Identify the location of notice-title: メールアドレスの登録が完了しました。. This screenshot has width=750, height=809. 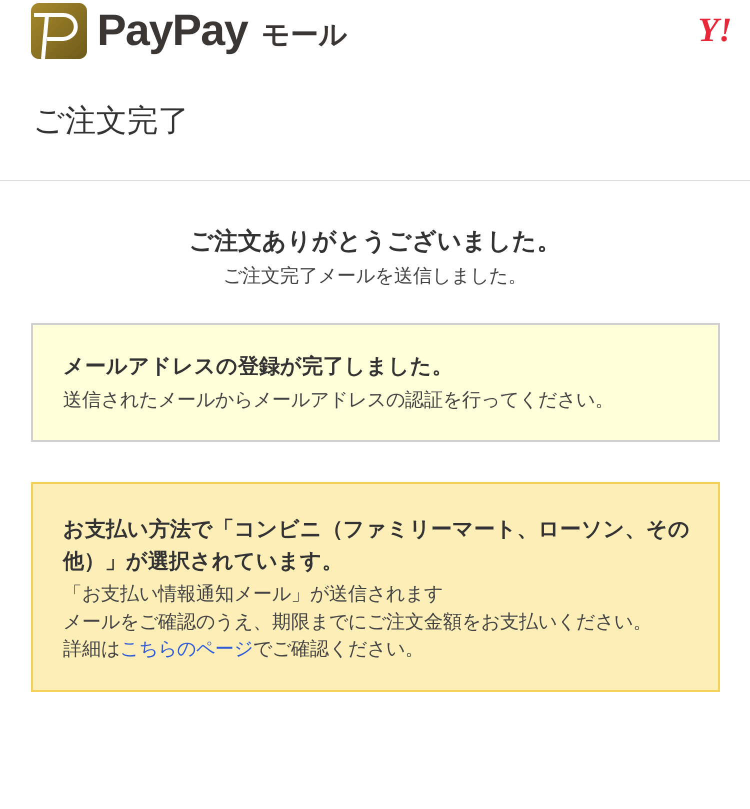
(258, 366).